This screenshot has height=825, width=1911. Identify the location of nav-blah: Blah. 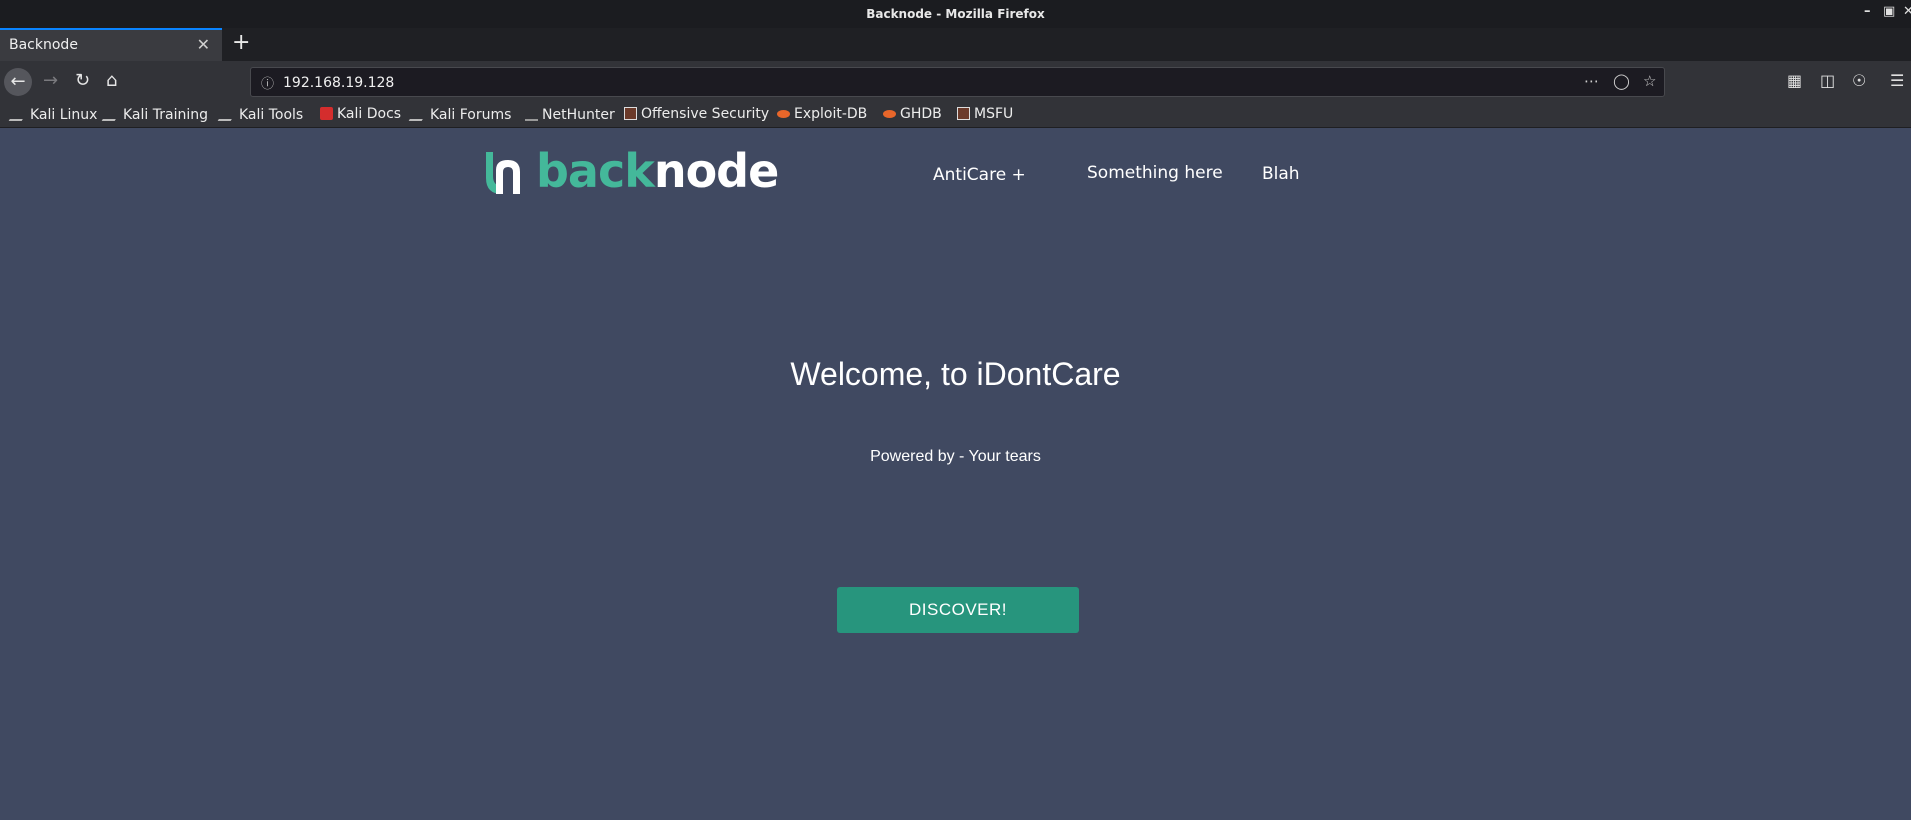
(1281, 174).